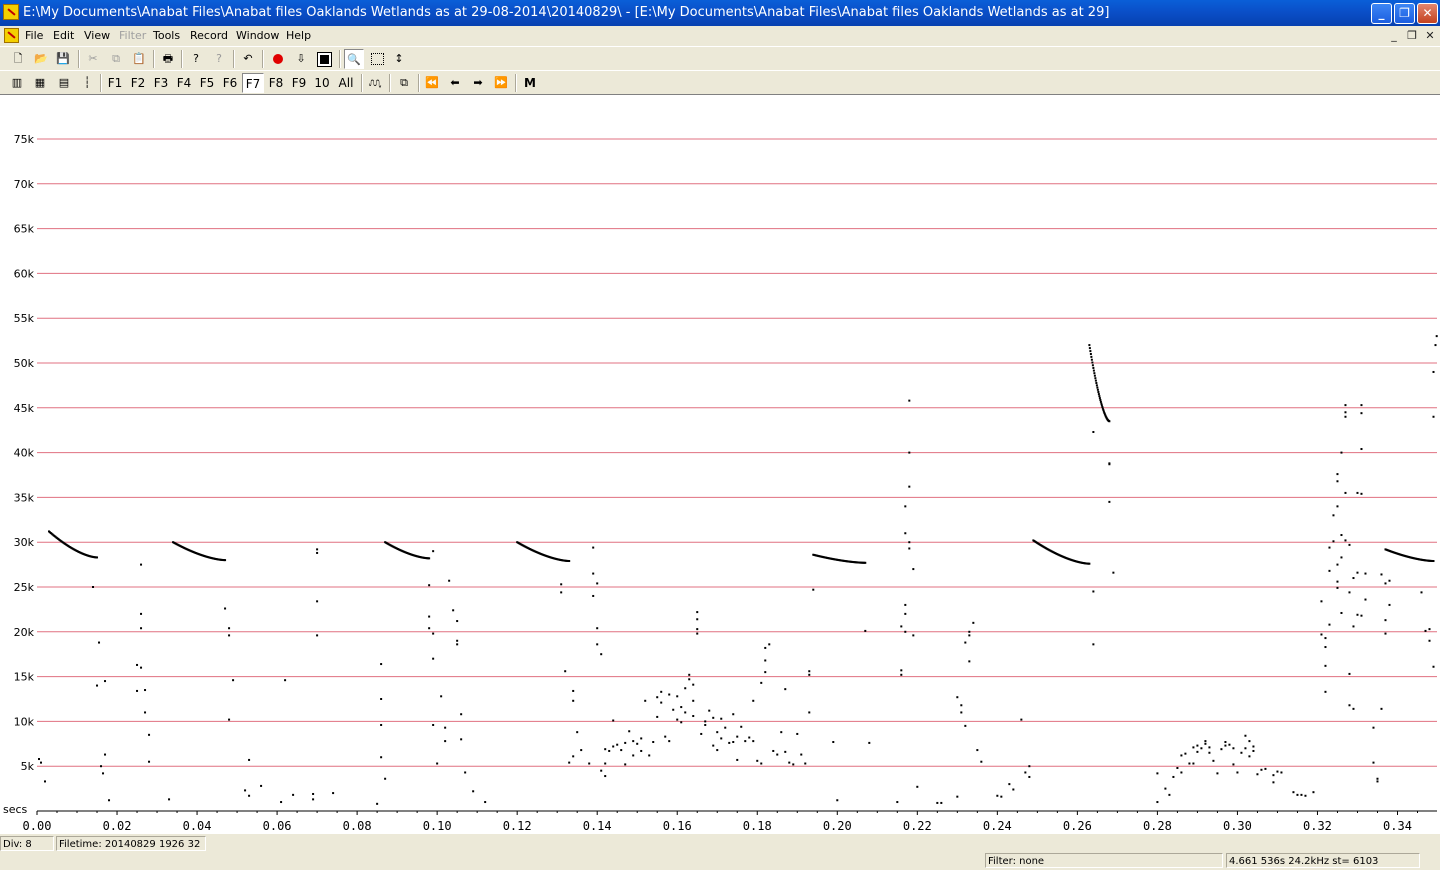 Image resolution: width=1440 pixels, height=870 pixels. I want to click on menu-filter: Filter, so click(133, 35).